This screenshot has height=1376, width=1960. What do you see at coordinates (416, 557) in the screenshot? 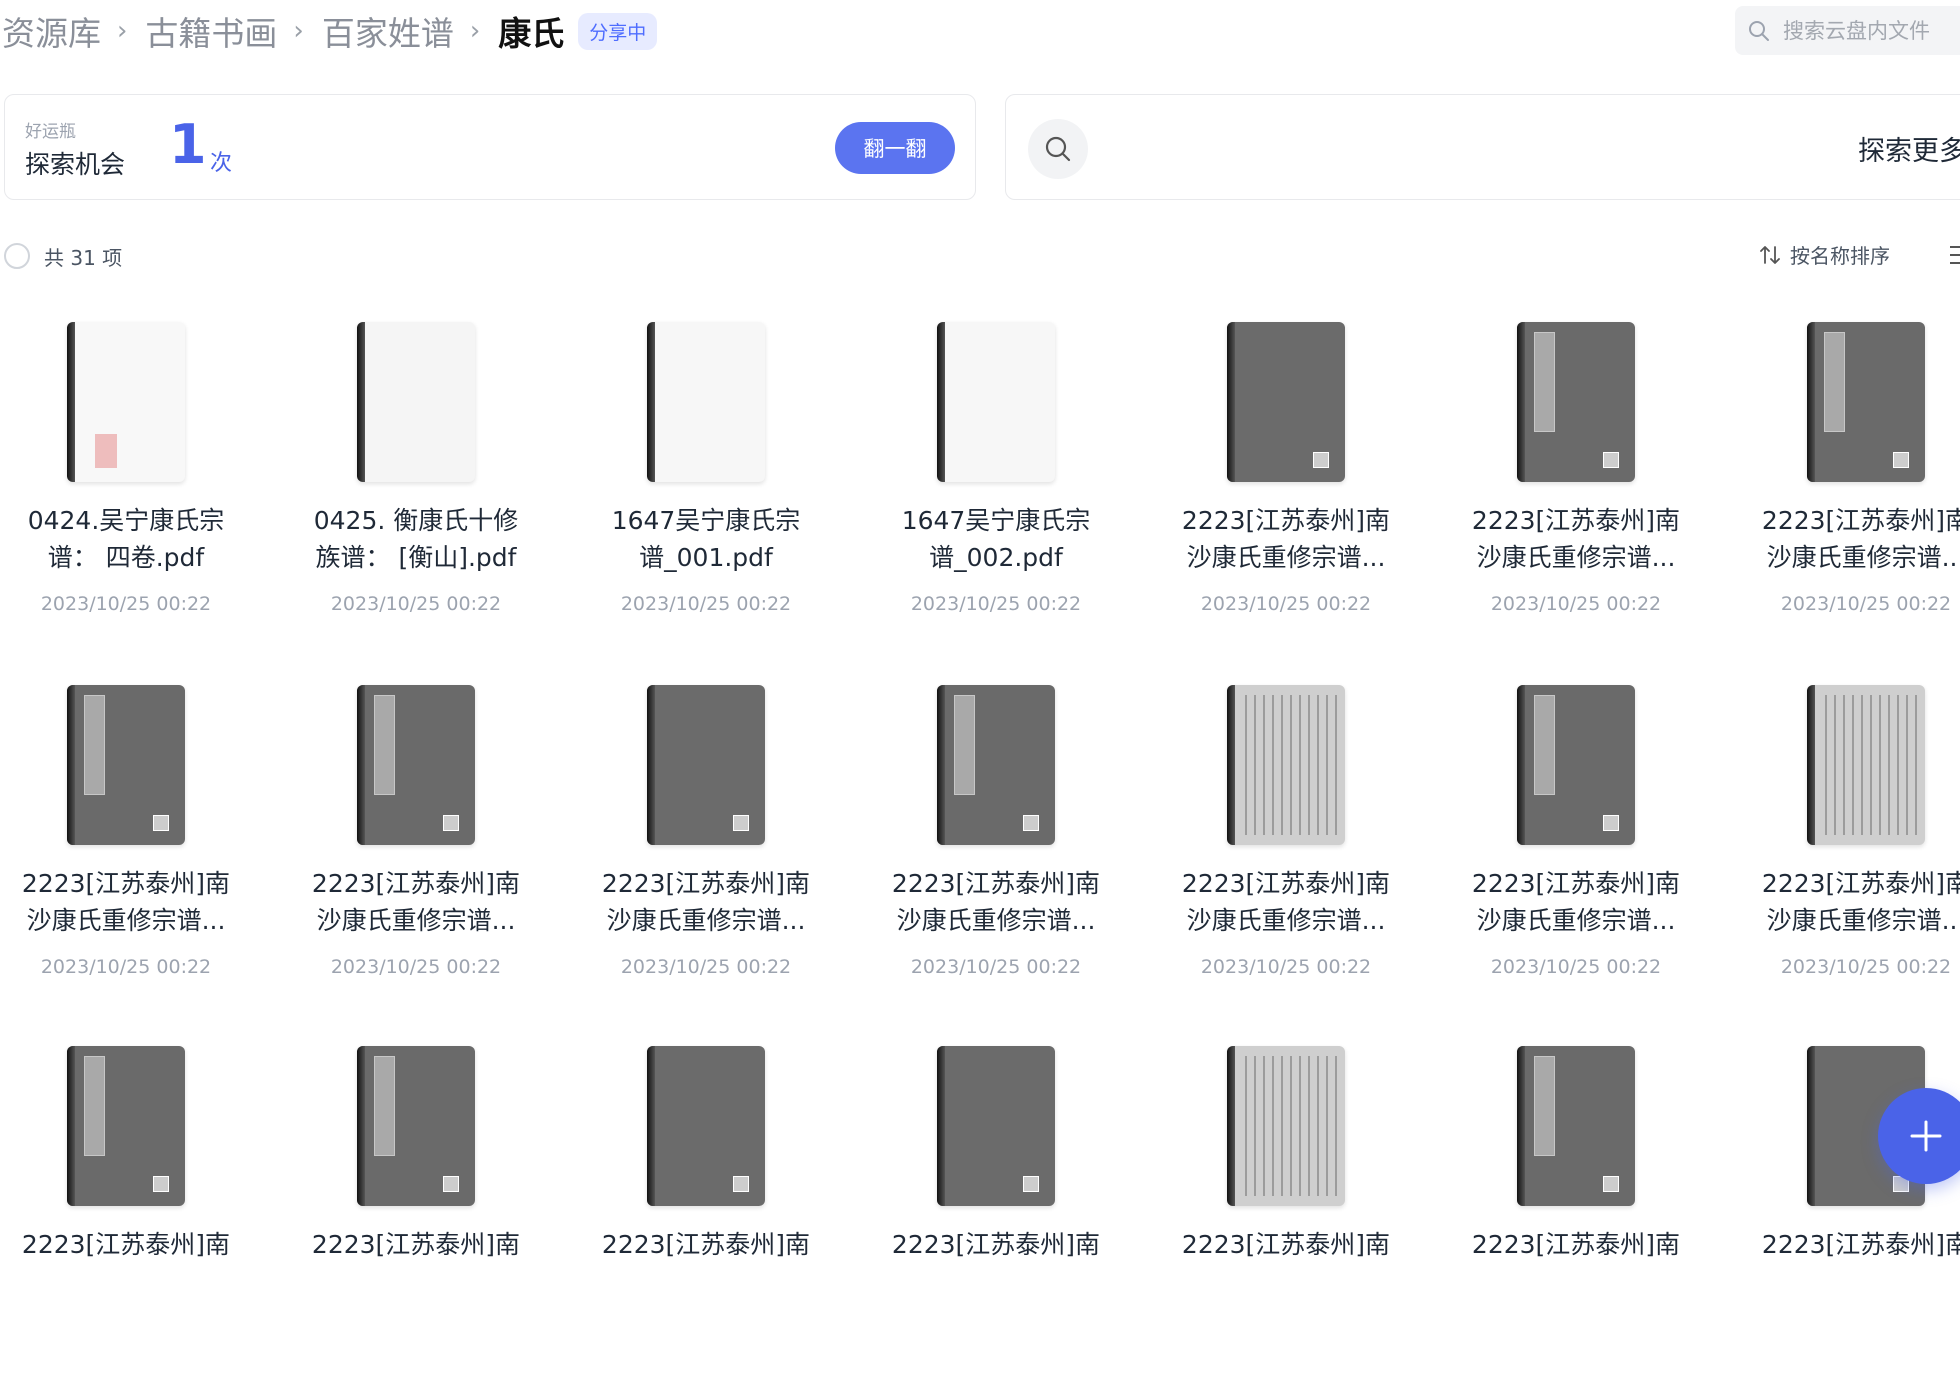
I see `file-name-line: 族谱： [衡山].pdf` at bounding box center [416, 557].